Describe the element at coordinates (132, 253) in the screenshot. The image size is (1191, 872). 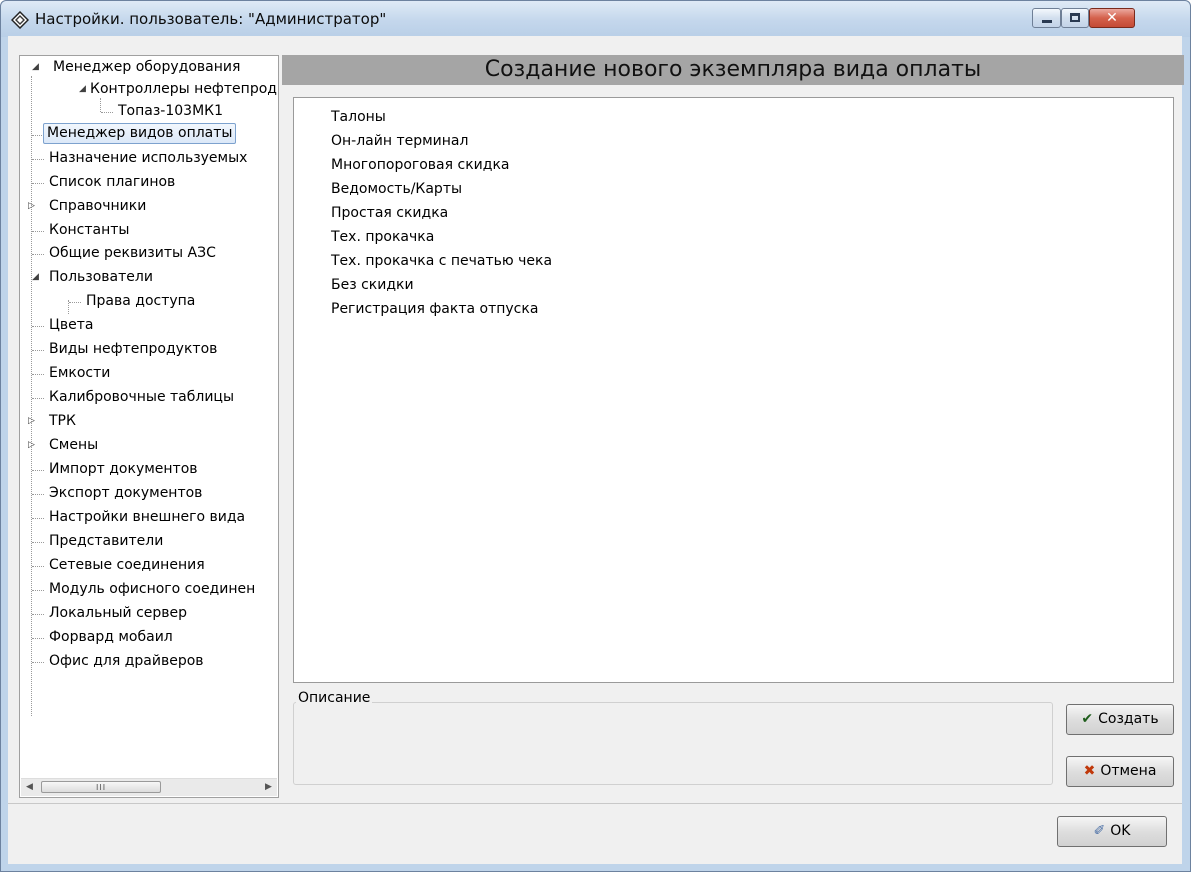
I see `tree-item-label: Общие реквизиты АЗС` at that location.